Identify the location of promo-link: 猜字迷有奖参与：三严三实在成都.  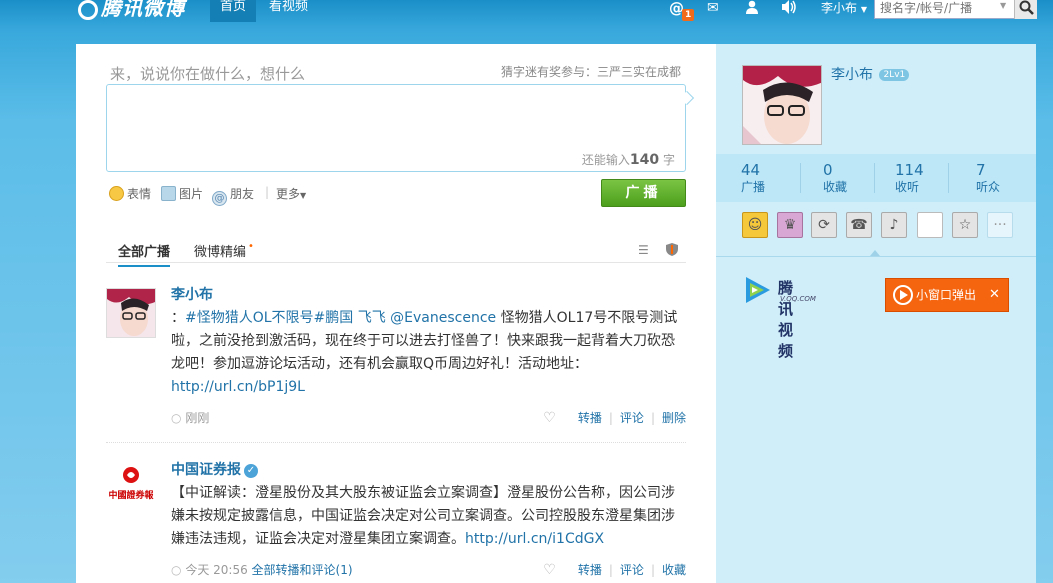
(591, 71).